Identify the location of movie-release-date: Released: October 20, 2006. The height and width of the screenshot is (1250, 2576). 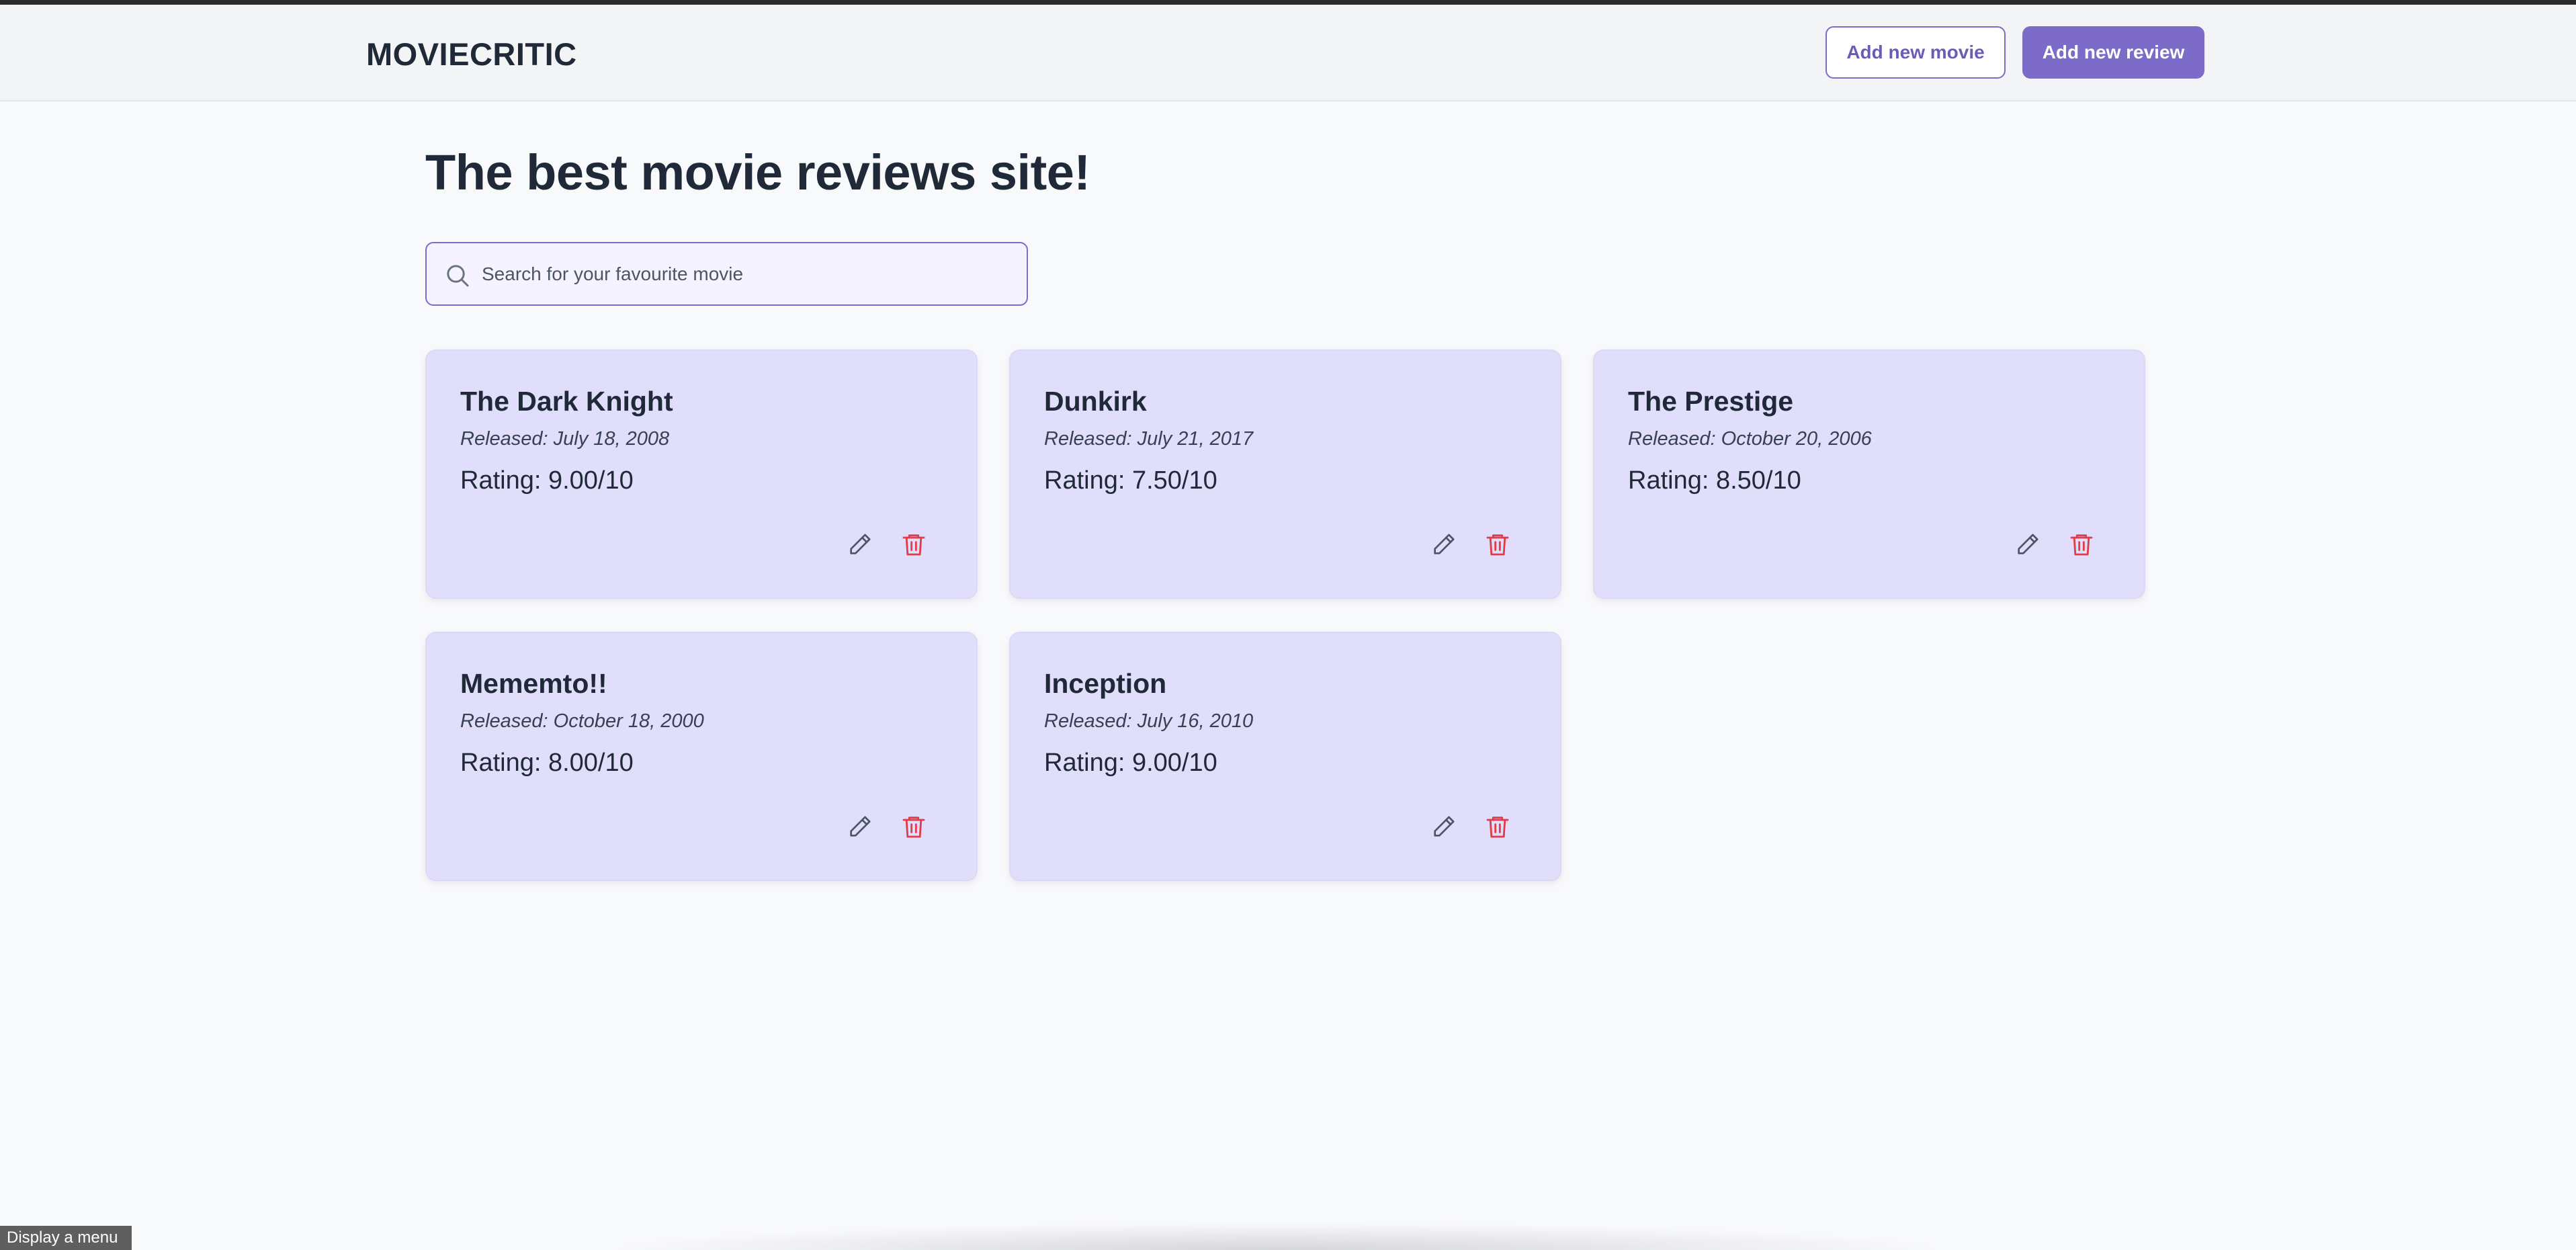
(1750, 439).